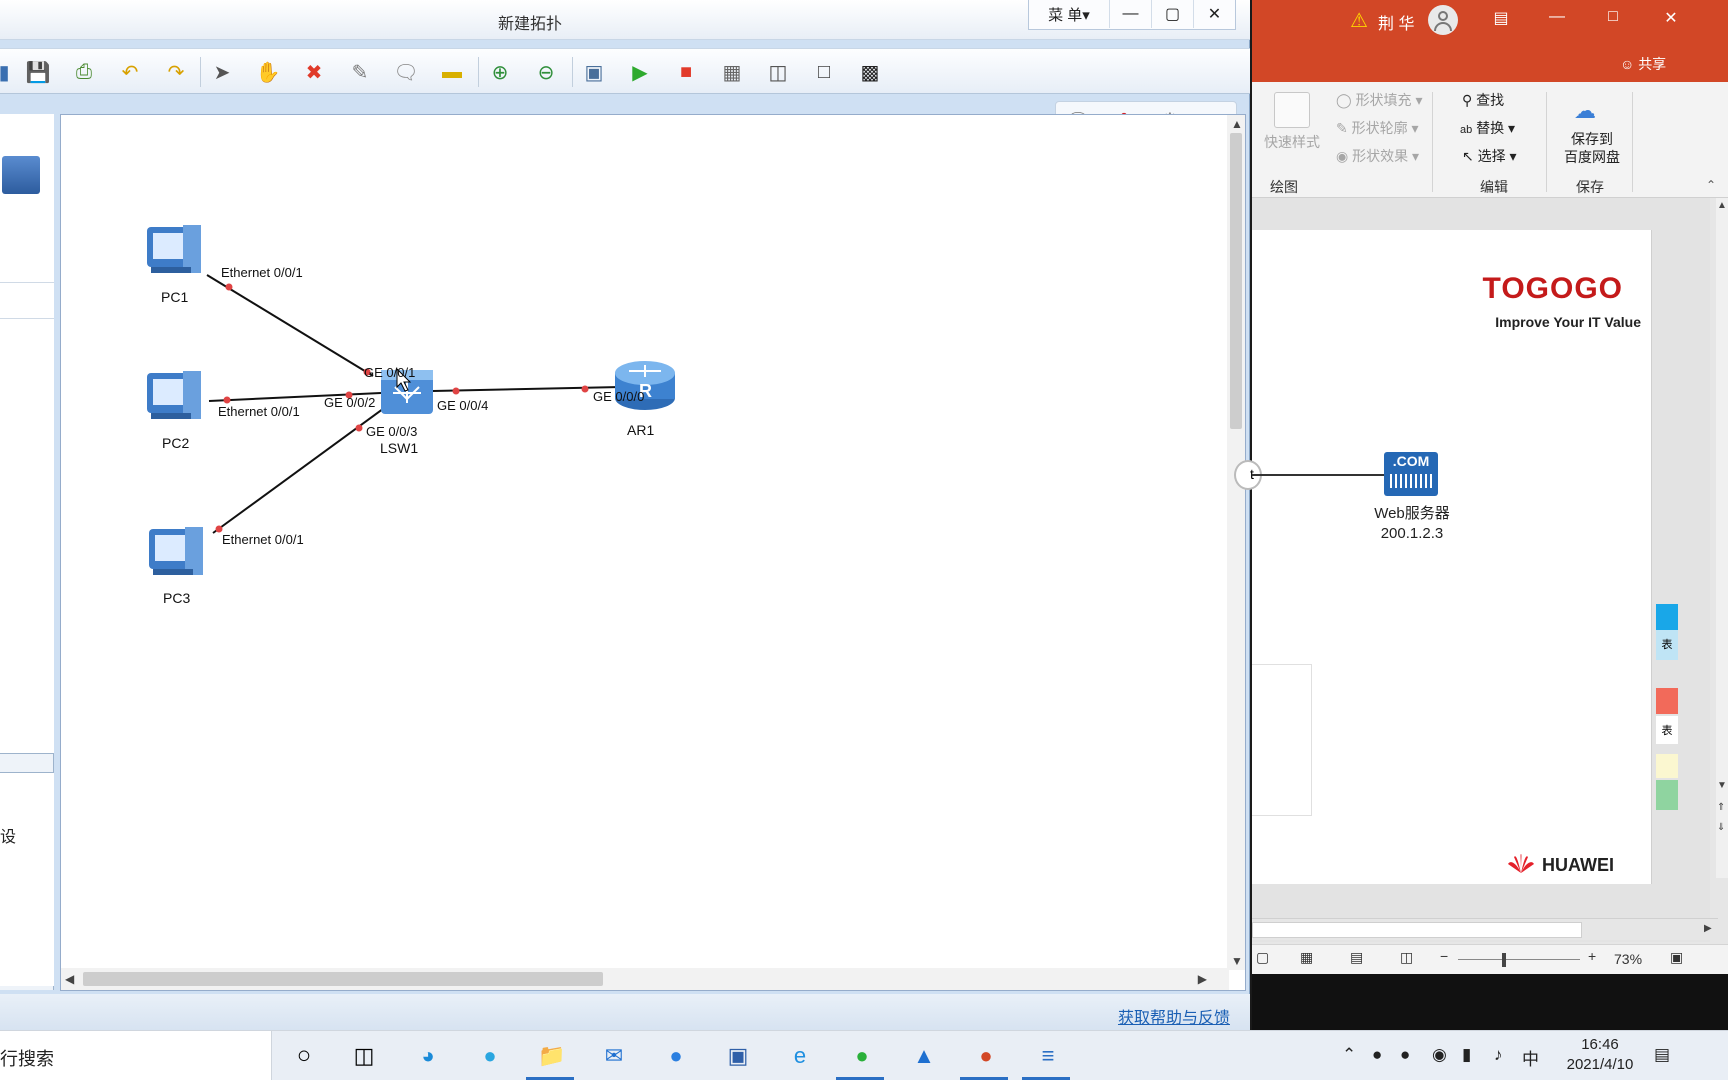 This screenshot has width=1728, height=1080. I want to click on powerpoint-icon: ●, so click(986, 1056).